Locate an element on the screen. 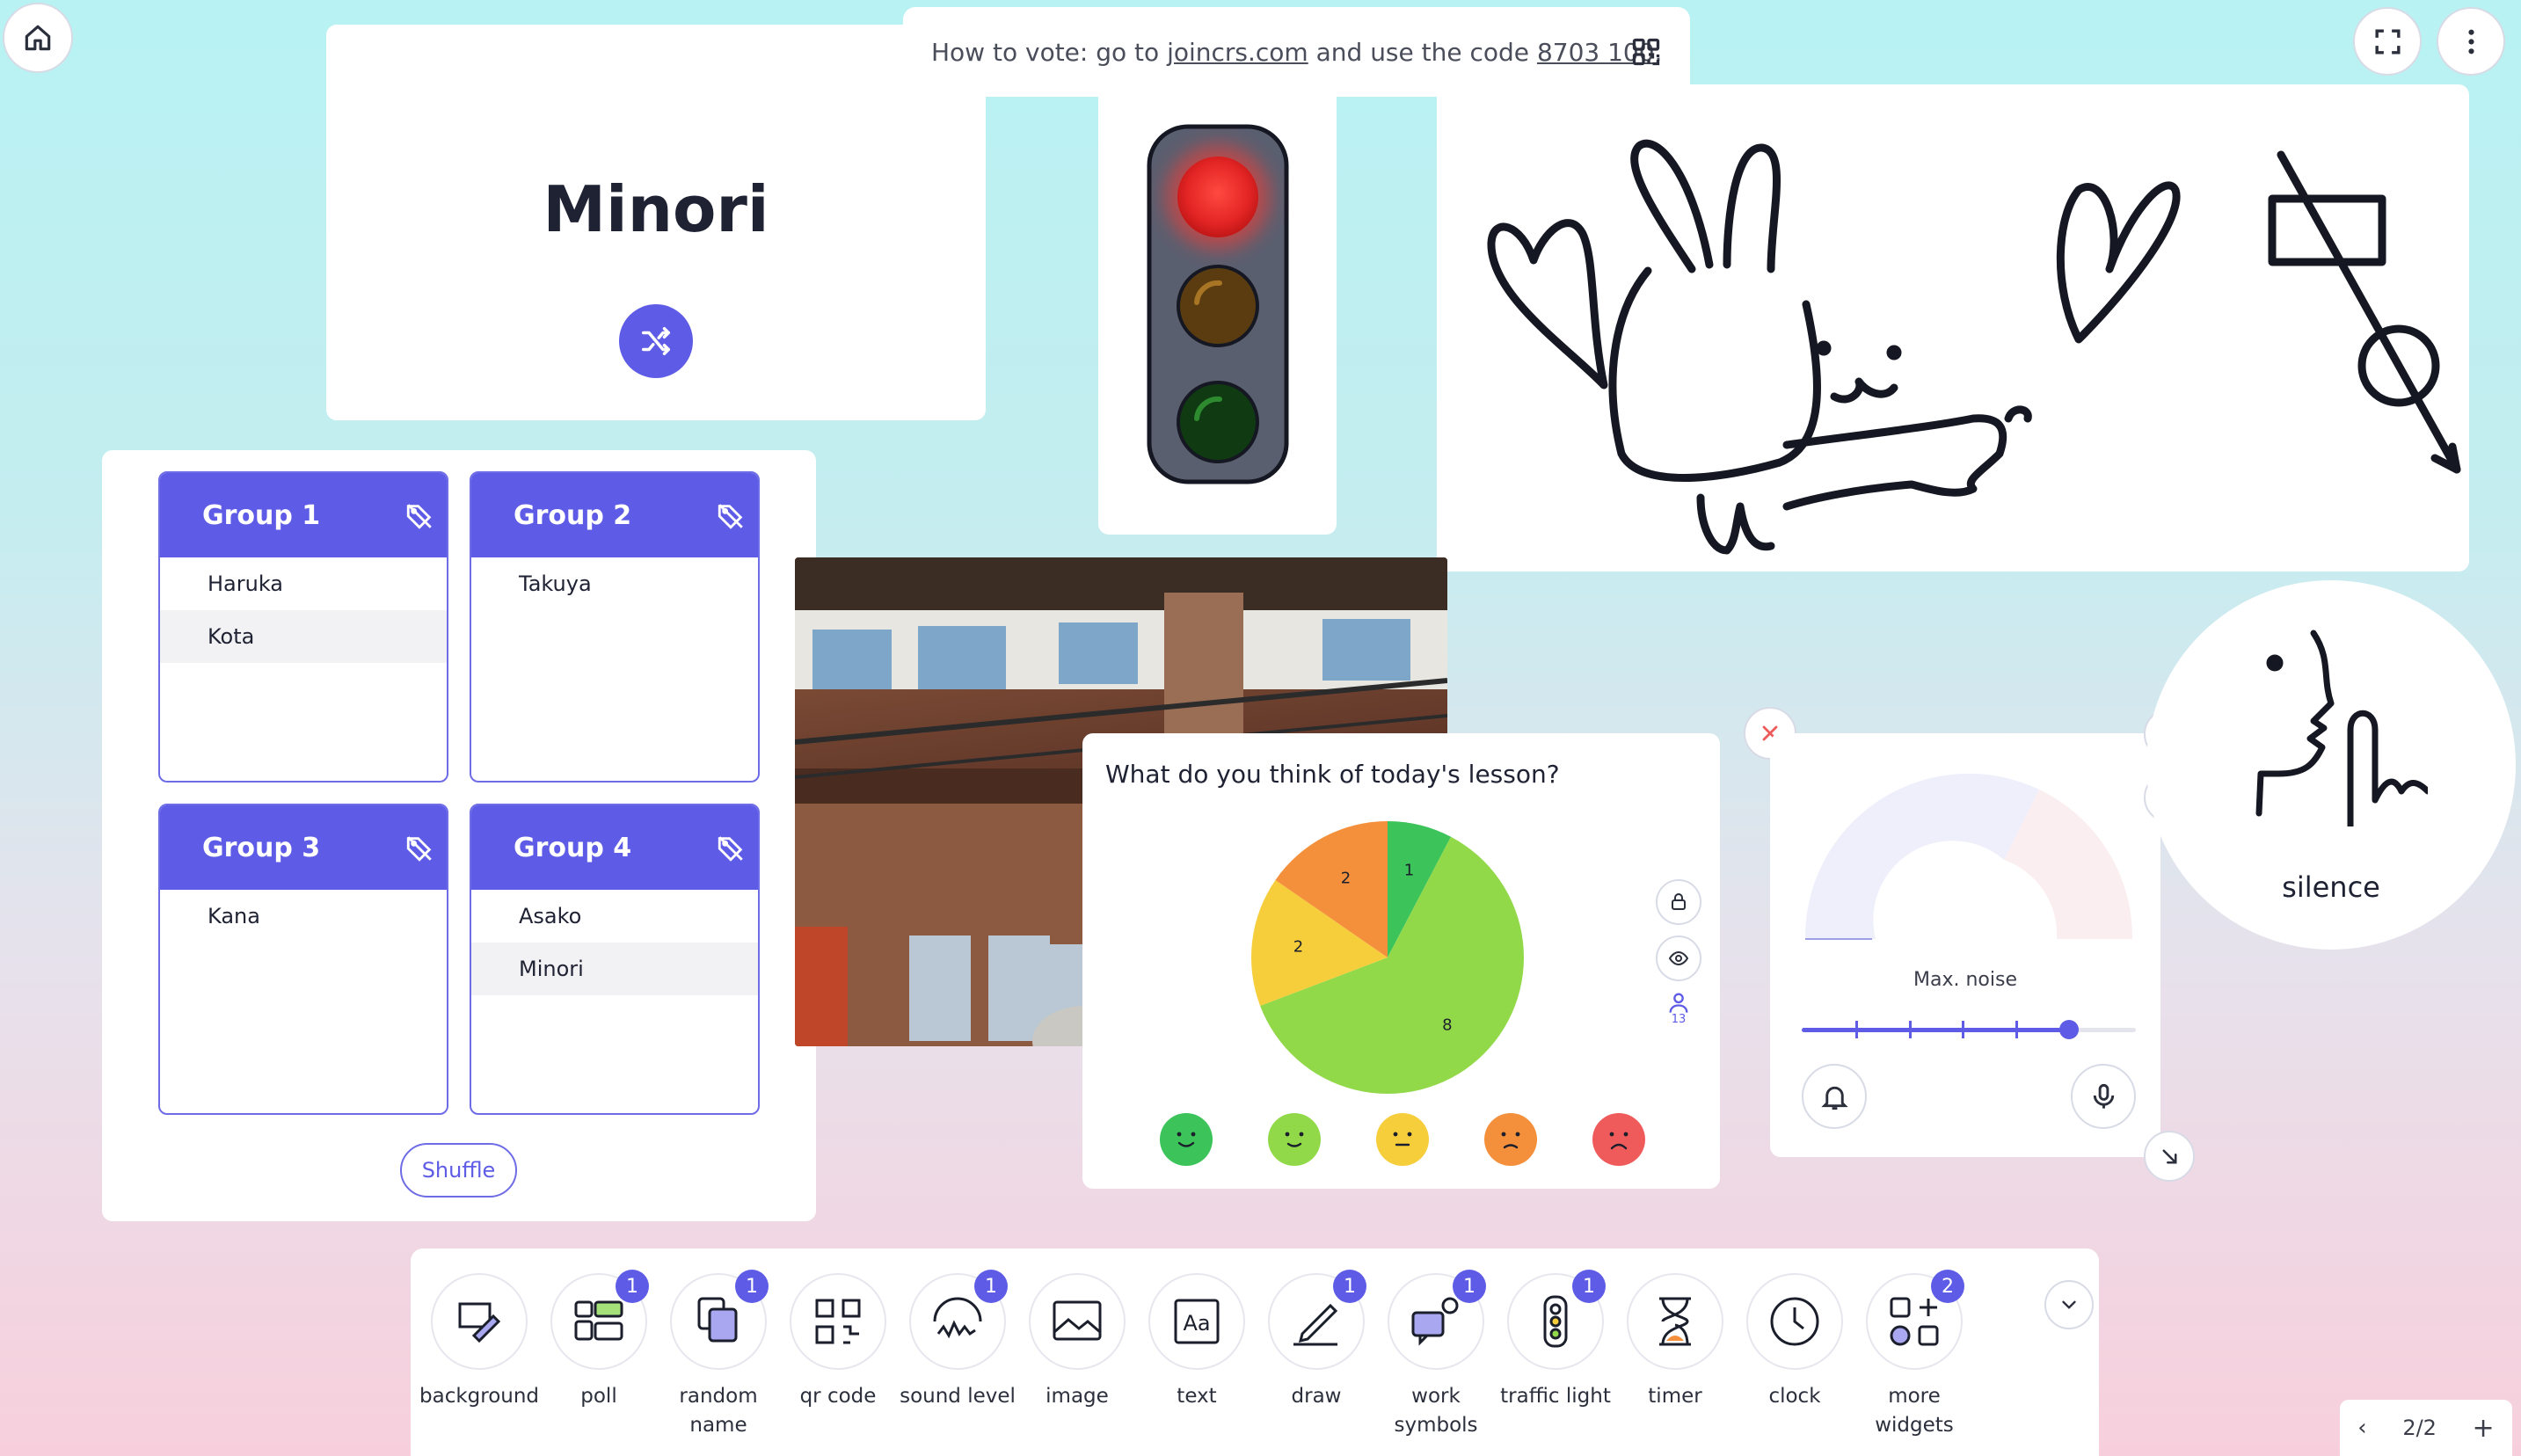 The height and width of the screenshot is (1456, 2521). eye-icon is located at coordinates (1678, 958).